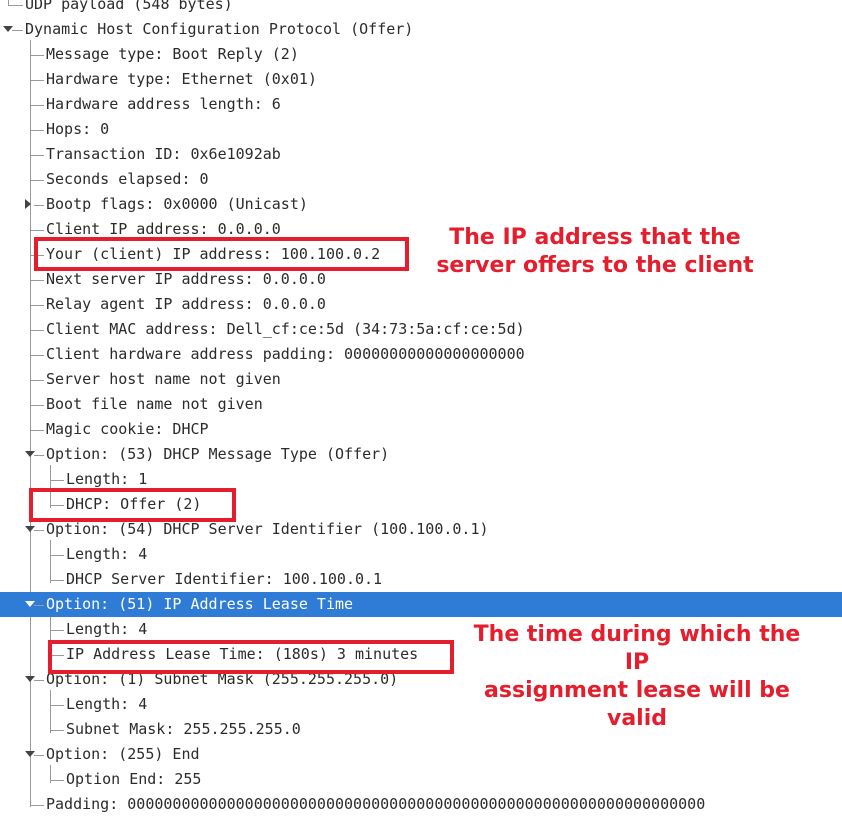 The width and height of the screenshot is (842, 817). Describe the element at coordinates (421, 8) in the screenshot. I see `tree-row: UDP payload (548 bytes)` at that location.